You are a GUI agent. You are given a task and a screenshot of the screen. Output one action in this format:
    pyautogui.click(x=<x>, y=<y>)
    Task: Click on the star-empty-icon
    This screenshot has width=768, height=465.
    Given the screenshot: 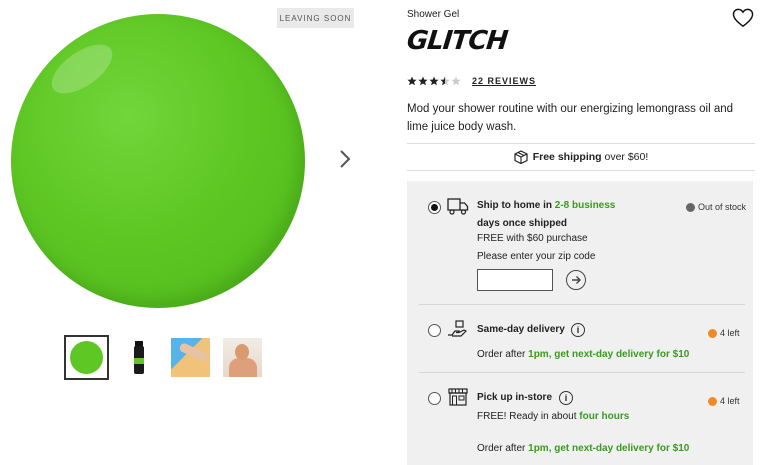 What is the action you would take?
    pyautogui.click(x=456, y=81)
    